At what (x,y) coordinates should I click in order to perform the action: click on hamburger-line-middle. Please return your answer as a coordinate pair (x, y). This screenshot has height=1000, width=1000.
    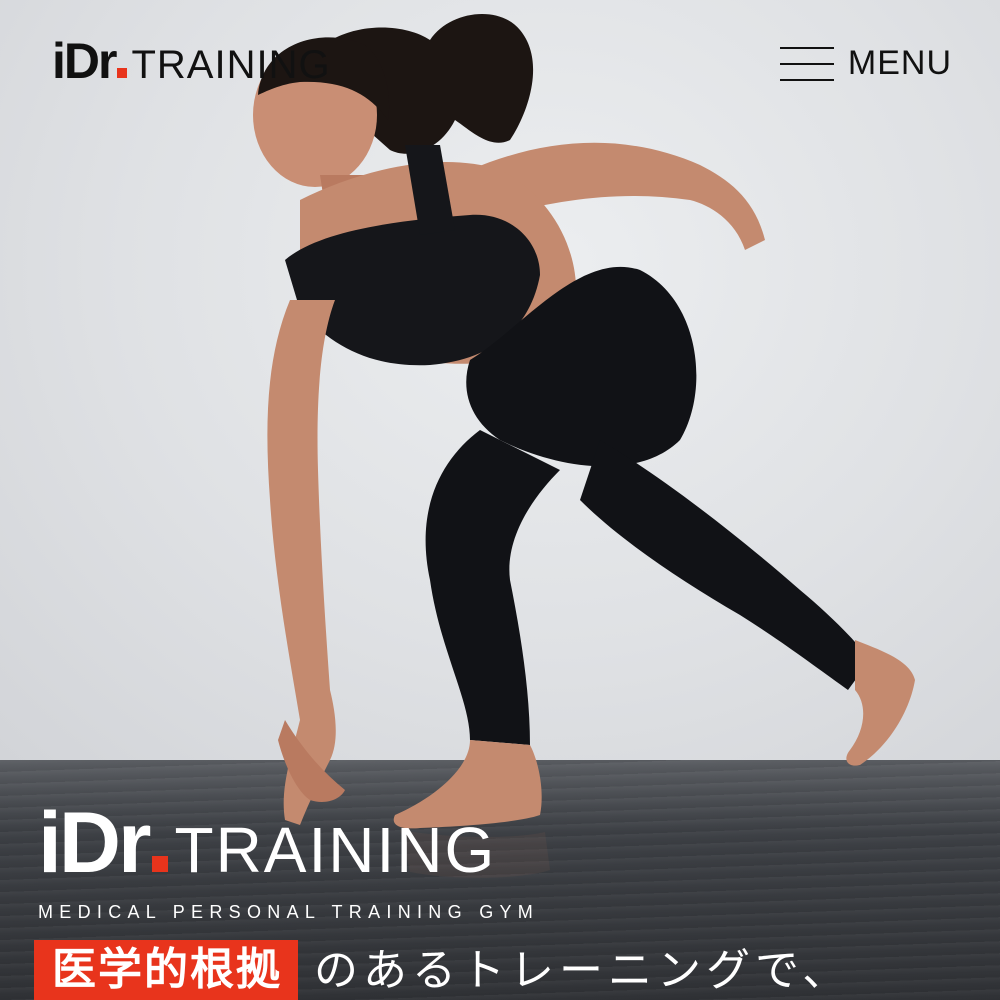
    Looking at the image, I should click on (806, 63).